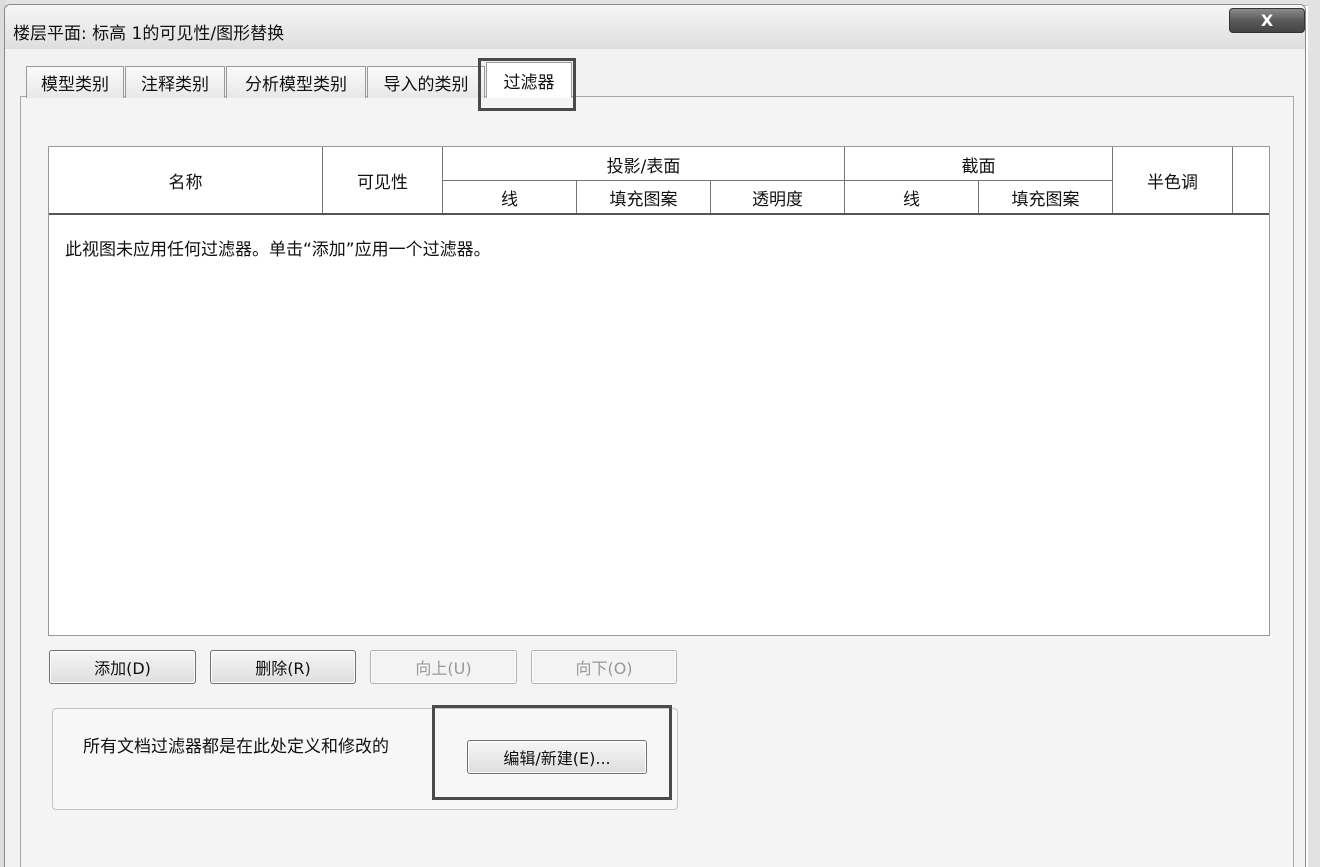 The width and height of the screenshot is (1320, 867). What do you see at coordinates (510, 197) in the screenshot?
I see `header-projection-line: 线` at bounding box center [510, 197].